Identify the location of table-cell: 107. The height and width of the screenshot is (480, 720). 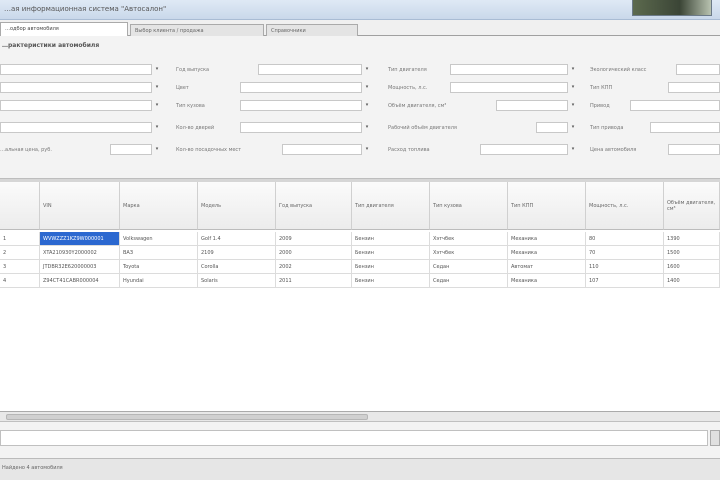
(625, 281).